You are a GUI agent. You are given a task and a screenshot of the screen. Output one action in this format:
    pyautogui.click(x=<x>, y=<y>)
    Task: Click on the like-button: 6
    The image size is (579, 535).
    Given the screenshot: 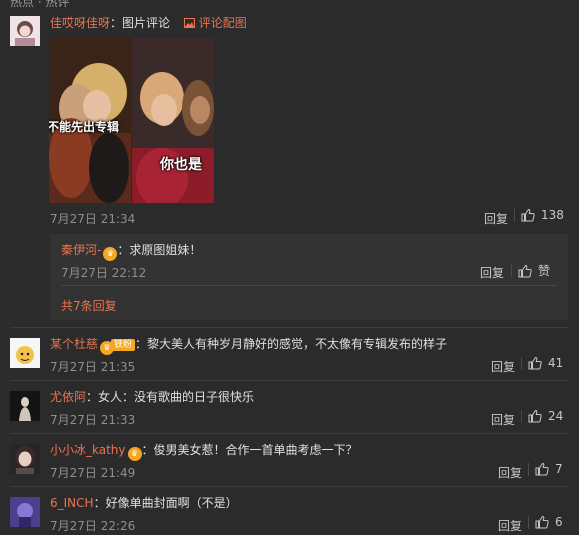 What is the action you would take?
    pyautogui.click(x=545, y=522)
    